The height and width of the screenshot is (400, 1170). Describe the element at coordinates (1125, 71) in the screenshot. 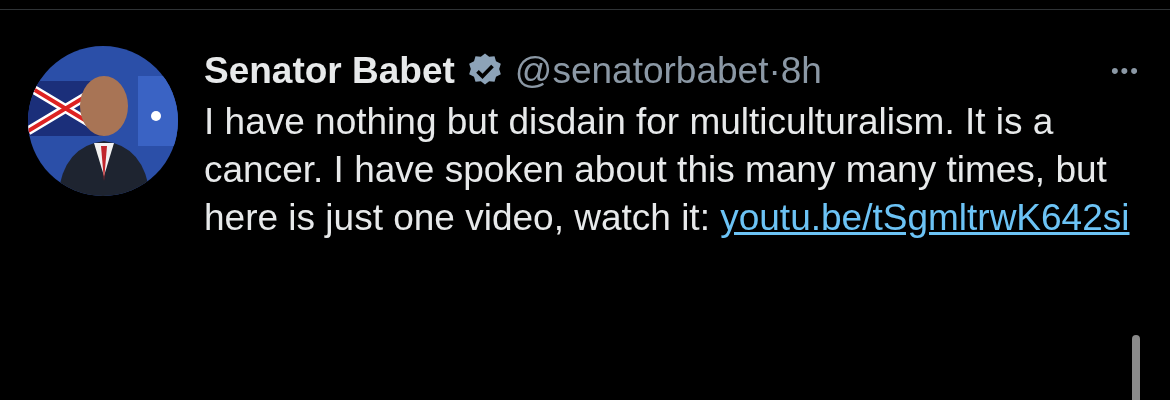

I see `more-options-icon: •••` at that location.